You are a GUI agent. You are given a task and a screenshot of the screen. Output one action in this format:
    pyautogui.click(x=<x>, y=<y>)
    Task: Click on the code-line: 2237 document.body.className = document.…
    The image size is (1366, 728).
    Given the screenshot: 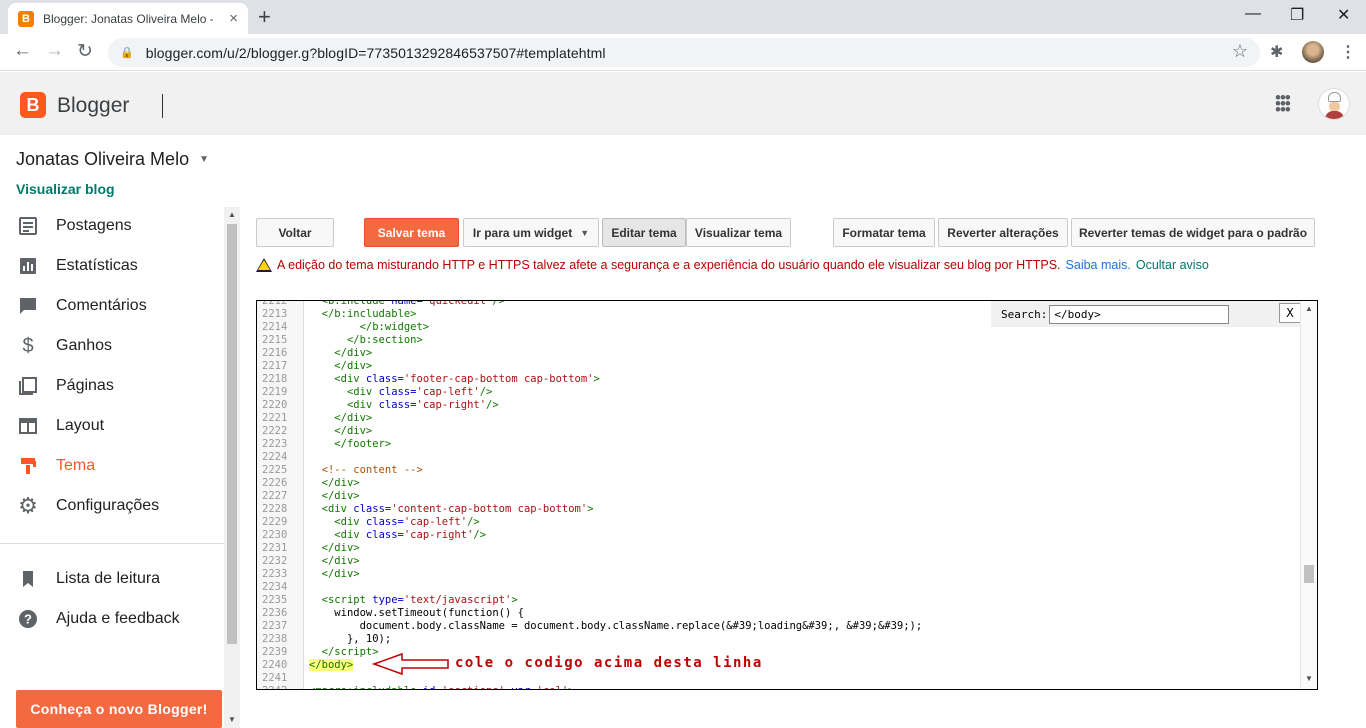 What is the action you would take?
    pyautogui.click(x=779, y=626)
    